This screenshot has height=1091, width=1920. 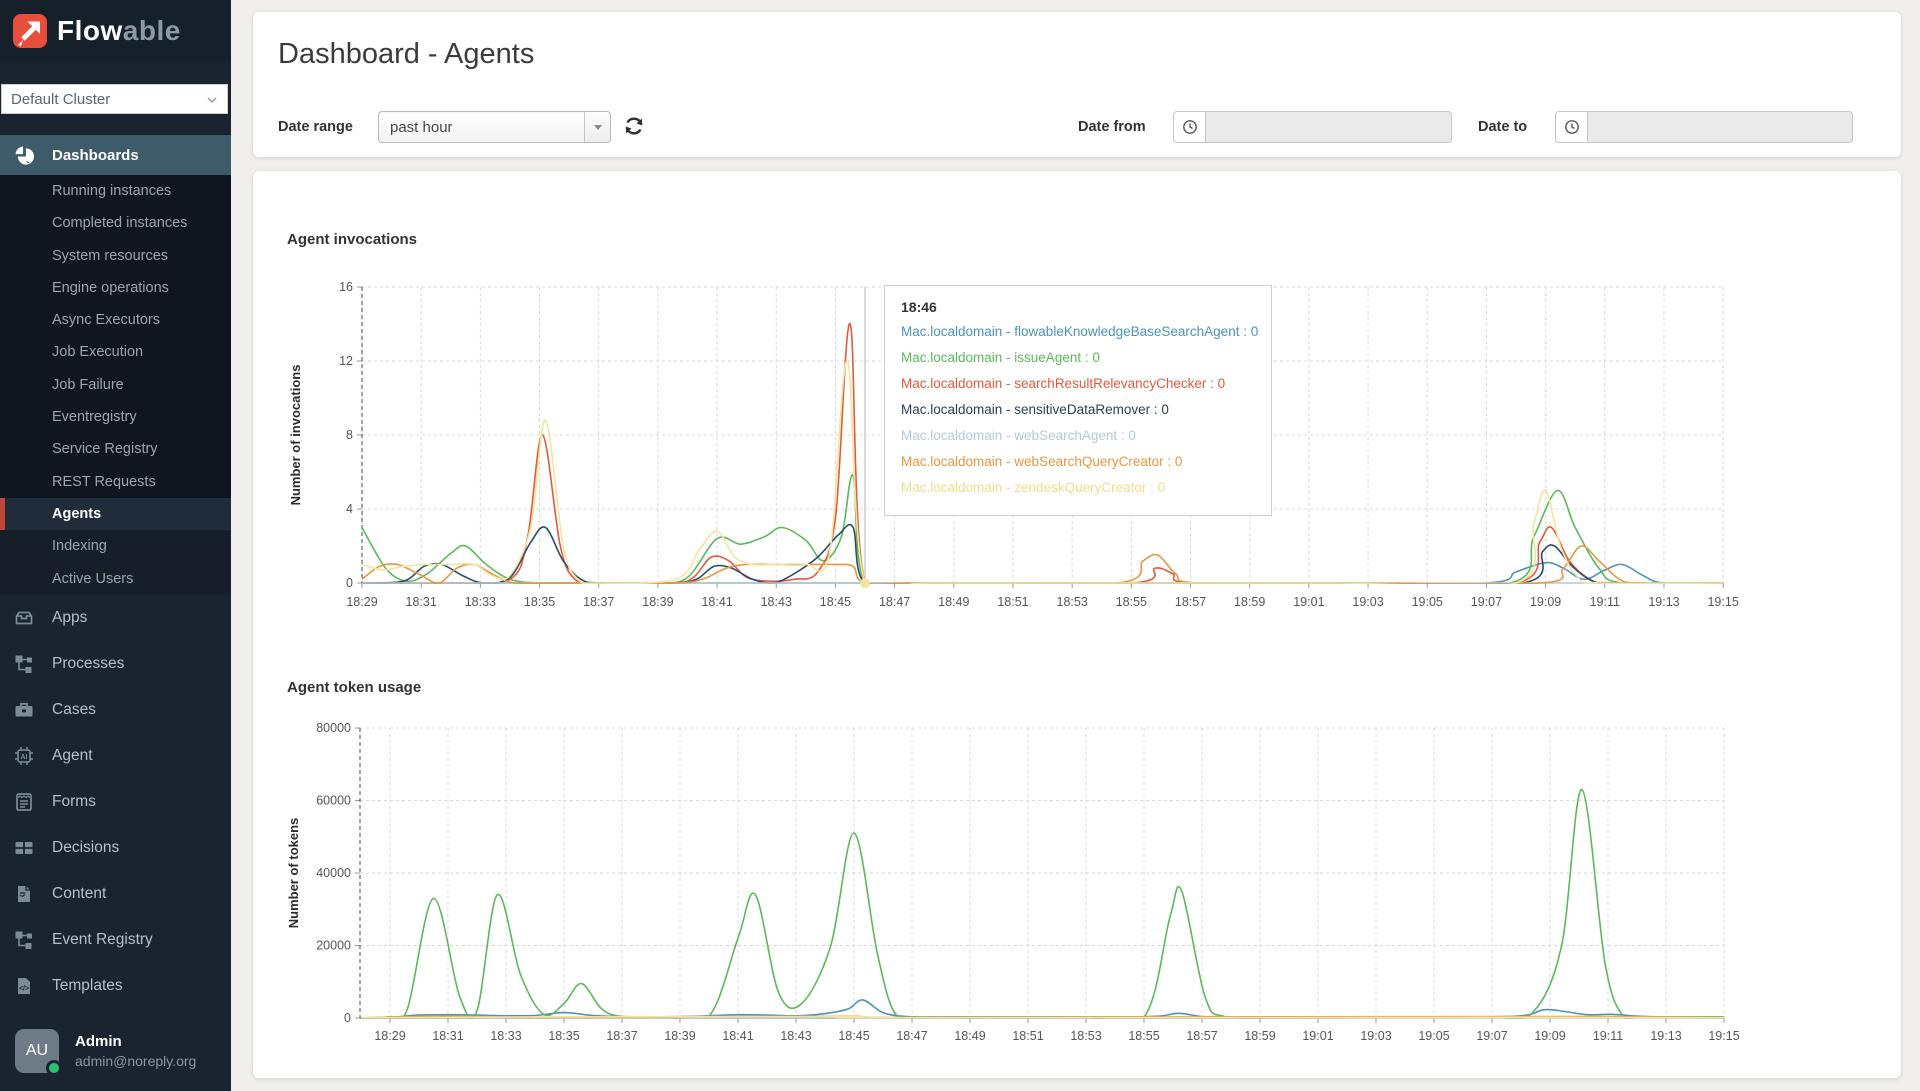 I want to click on svg-text: 18:43, so click(x=795, y=1036).